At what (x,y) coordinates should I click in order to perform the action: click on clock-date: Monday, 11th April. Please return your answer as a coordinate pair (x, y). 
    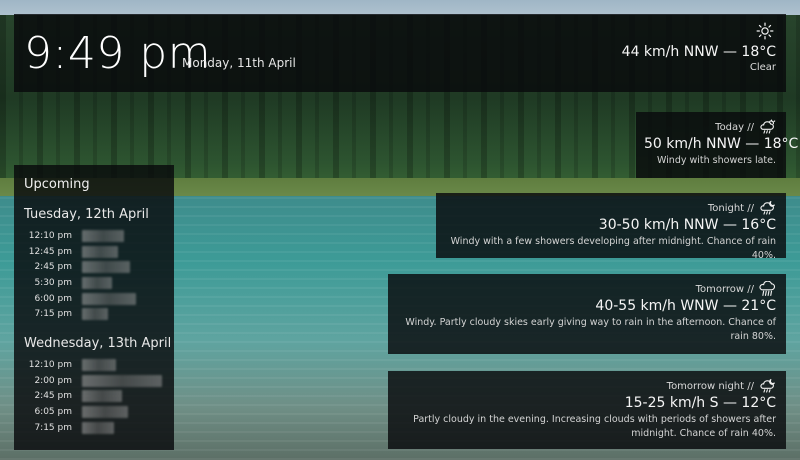
    Looking at the image, I should click on (239, 63).